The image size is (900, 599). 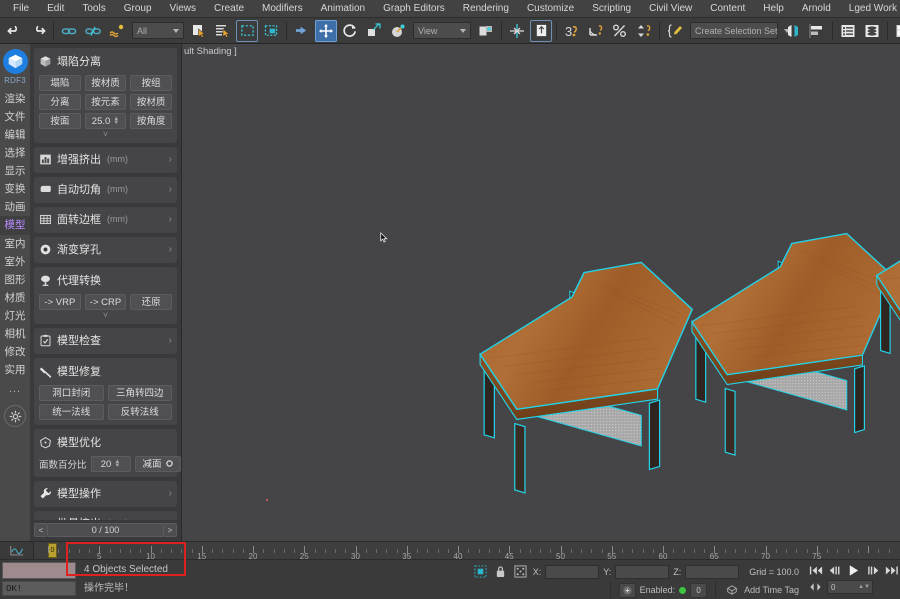 I want to click on panel-section-10: 批量挤出(mm)›, so click(x=105, y=515).